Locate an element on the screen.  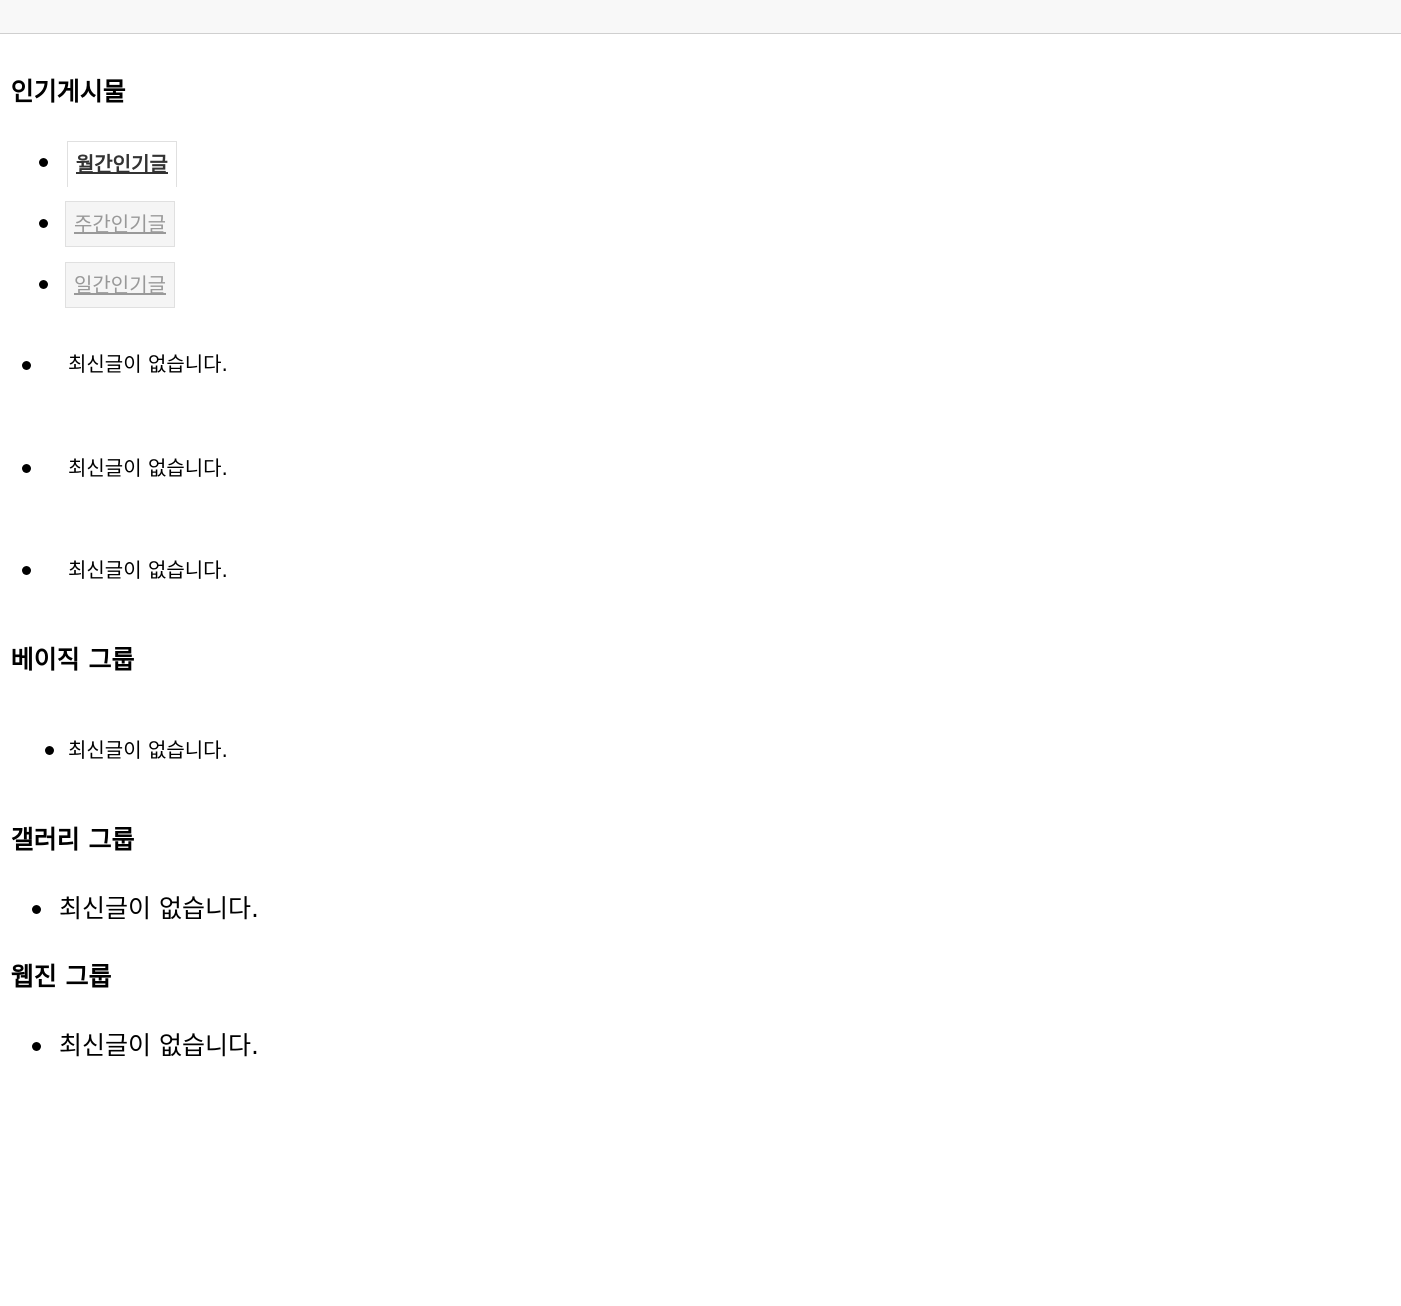
webzine-group-empty-message: 최신글이 없습니다. is located at coordinates (159, 1045).